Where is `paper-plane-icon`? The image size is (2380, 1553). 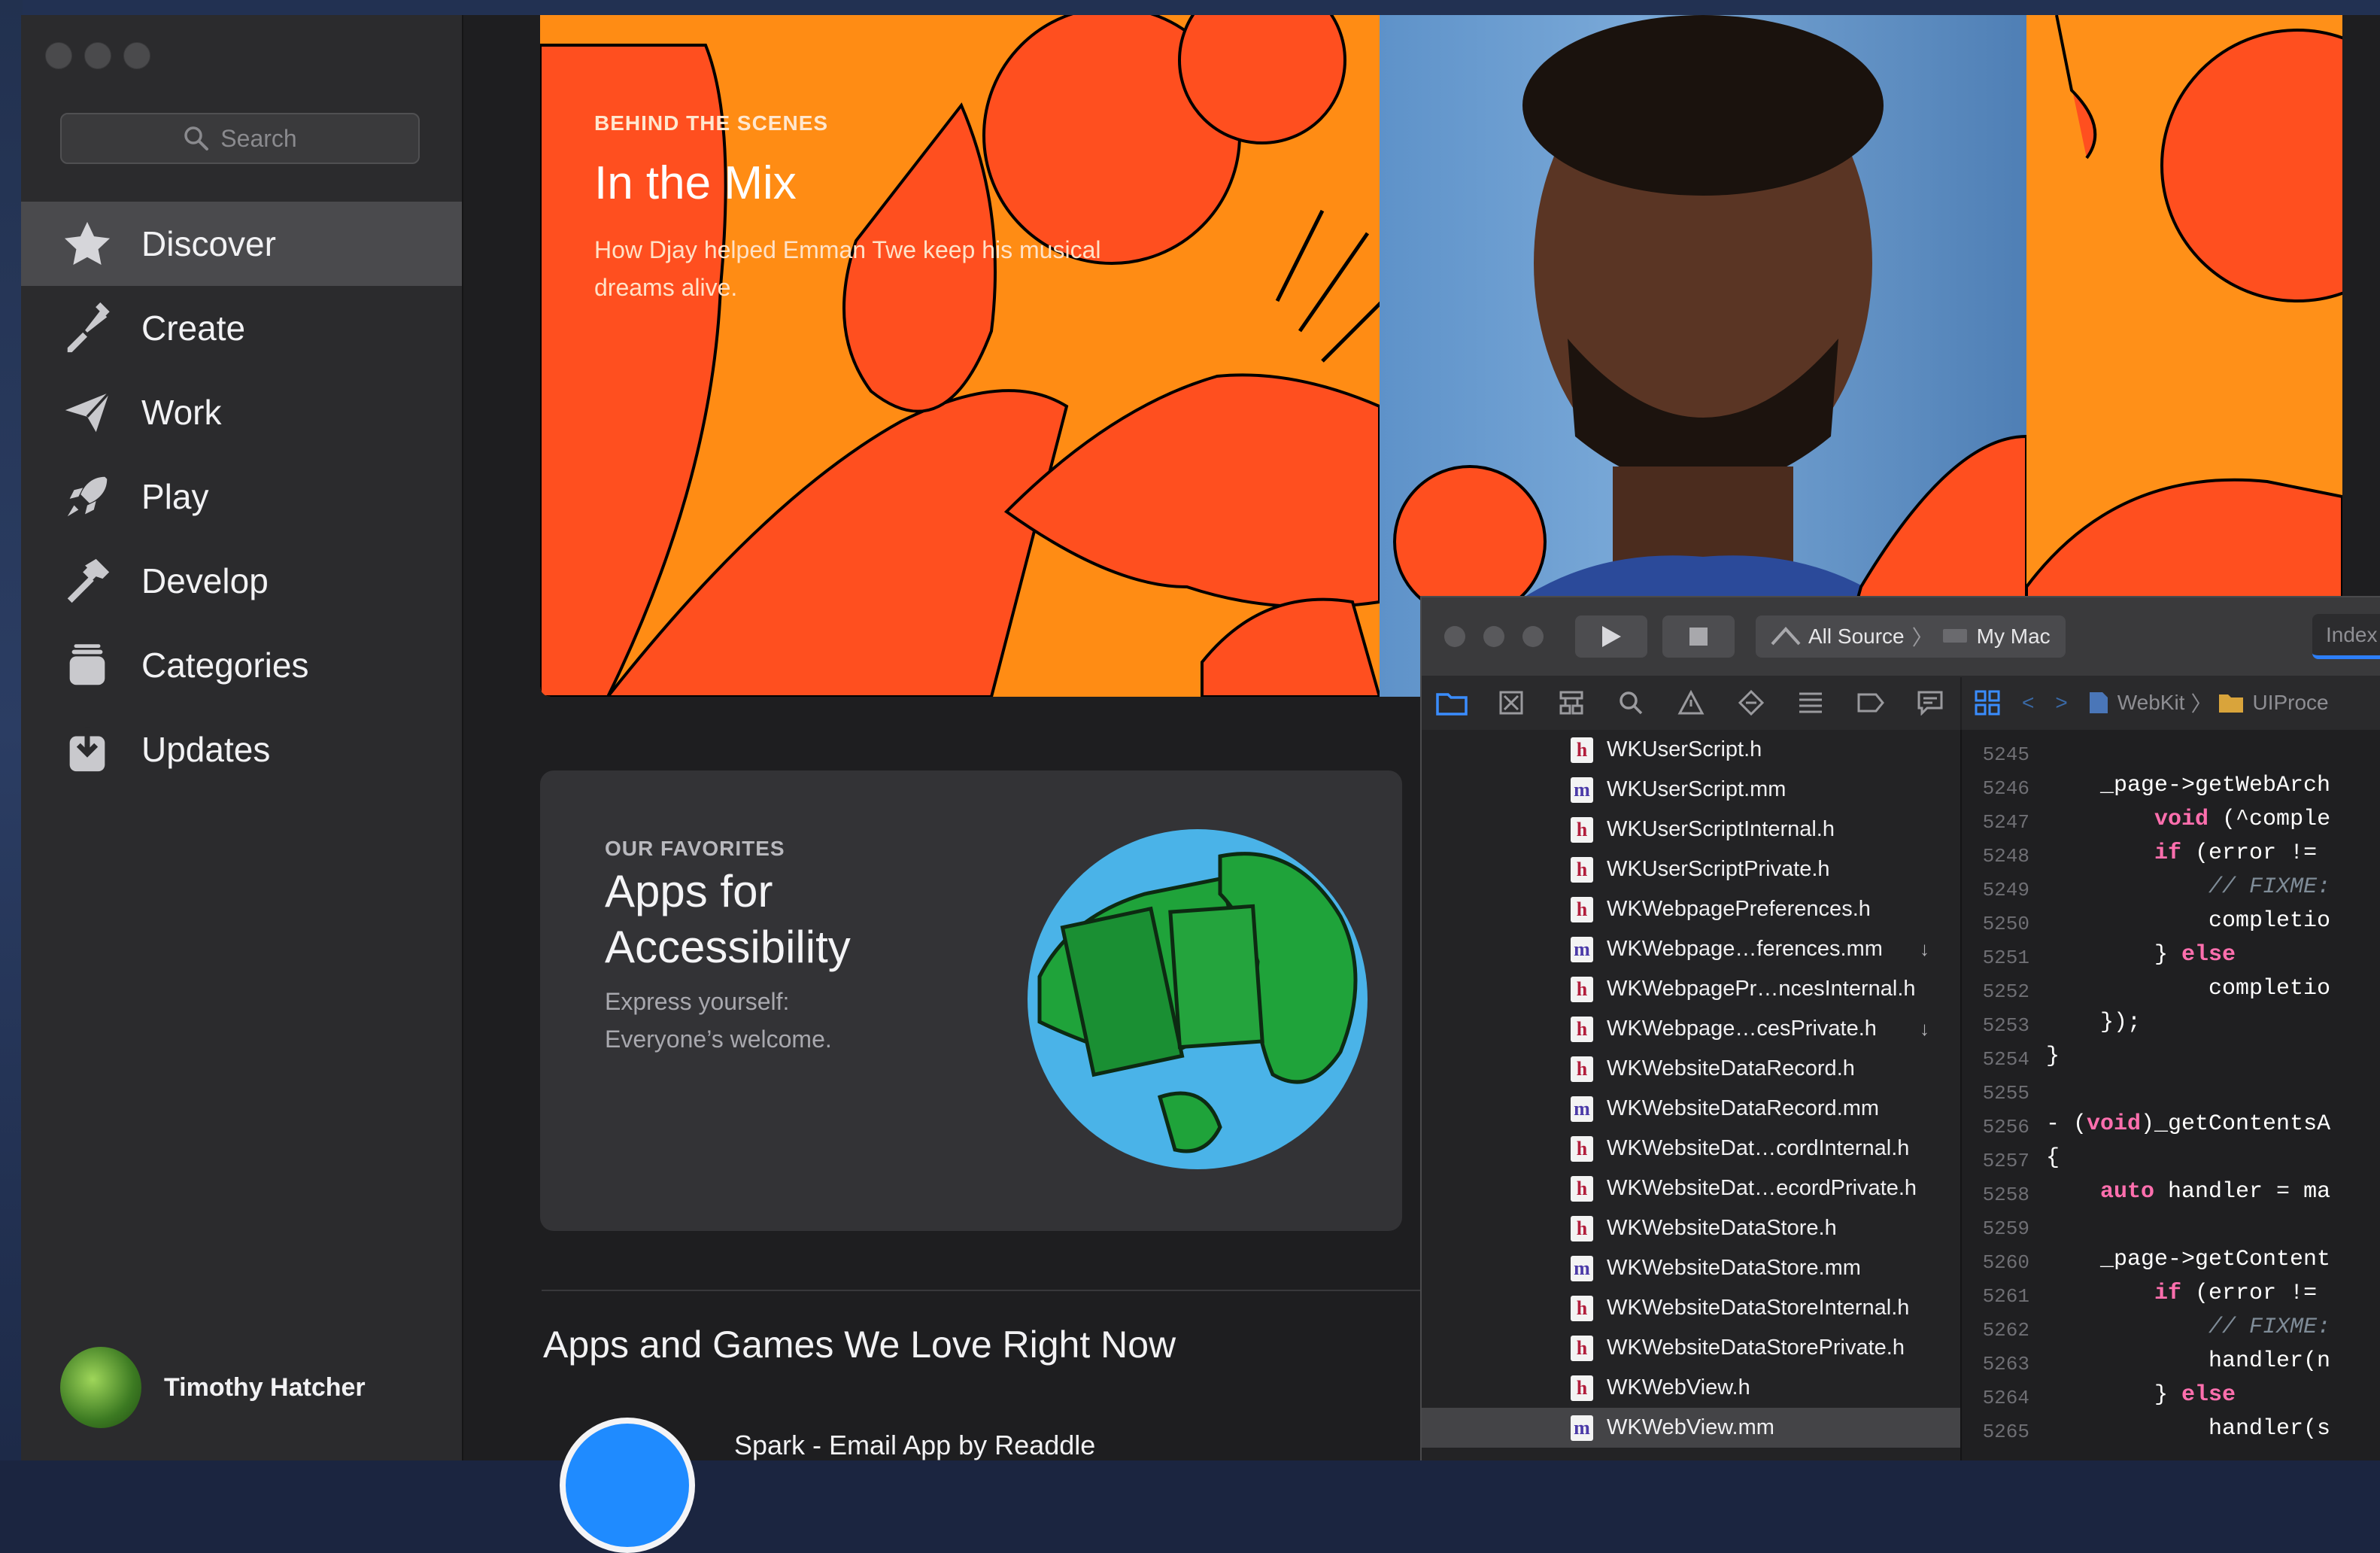
paper-plane-icon is located at coordinates (87, 412).